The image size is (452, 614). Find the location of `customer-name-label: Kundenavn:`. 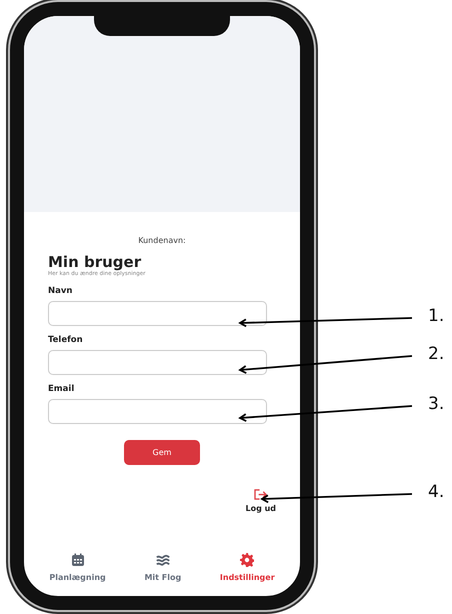

customer-name-label: Kundenavn: is located at coordinates (162, 240).